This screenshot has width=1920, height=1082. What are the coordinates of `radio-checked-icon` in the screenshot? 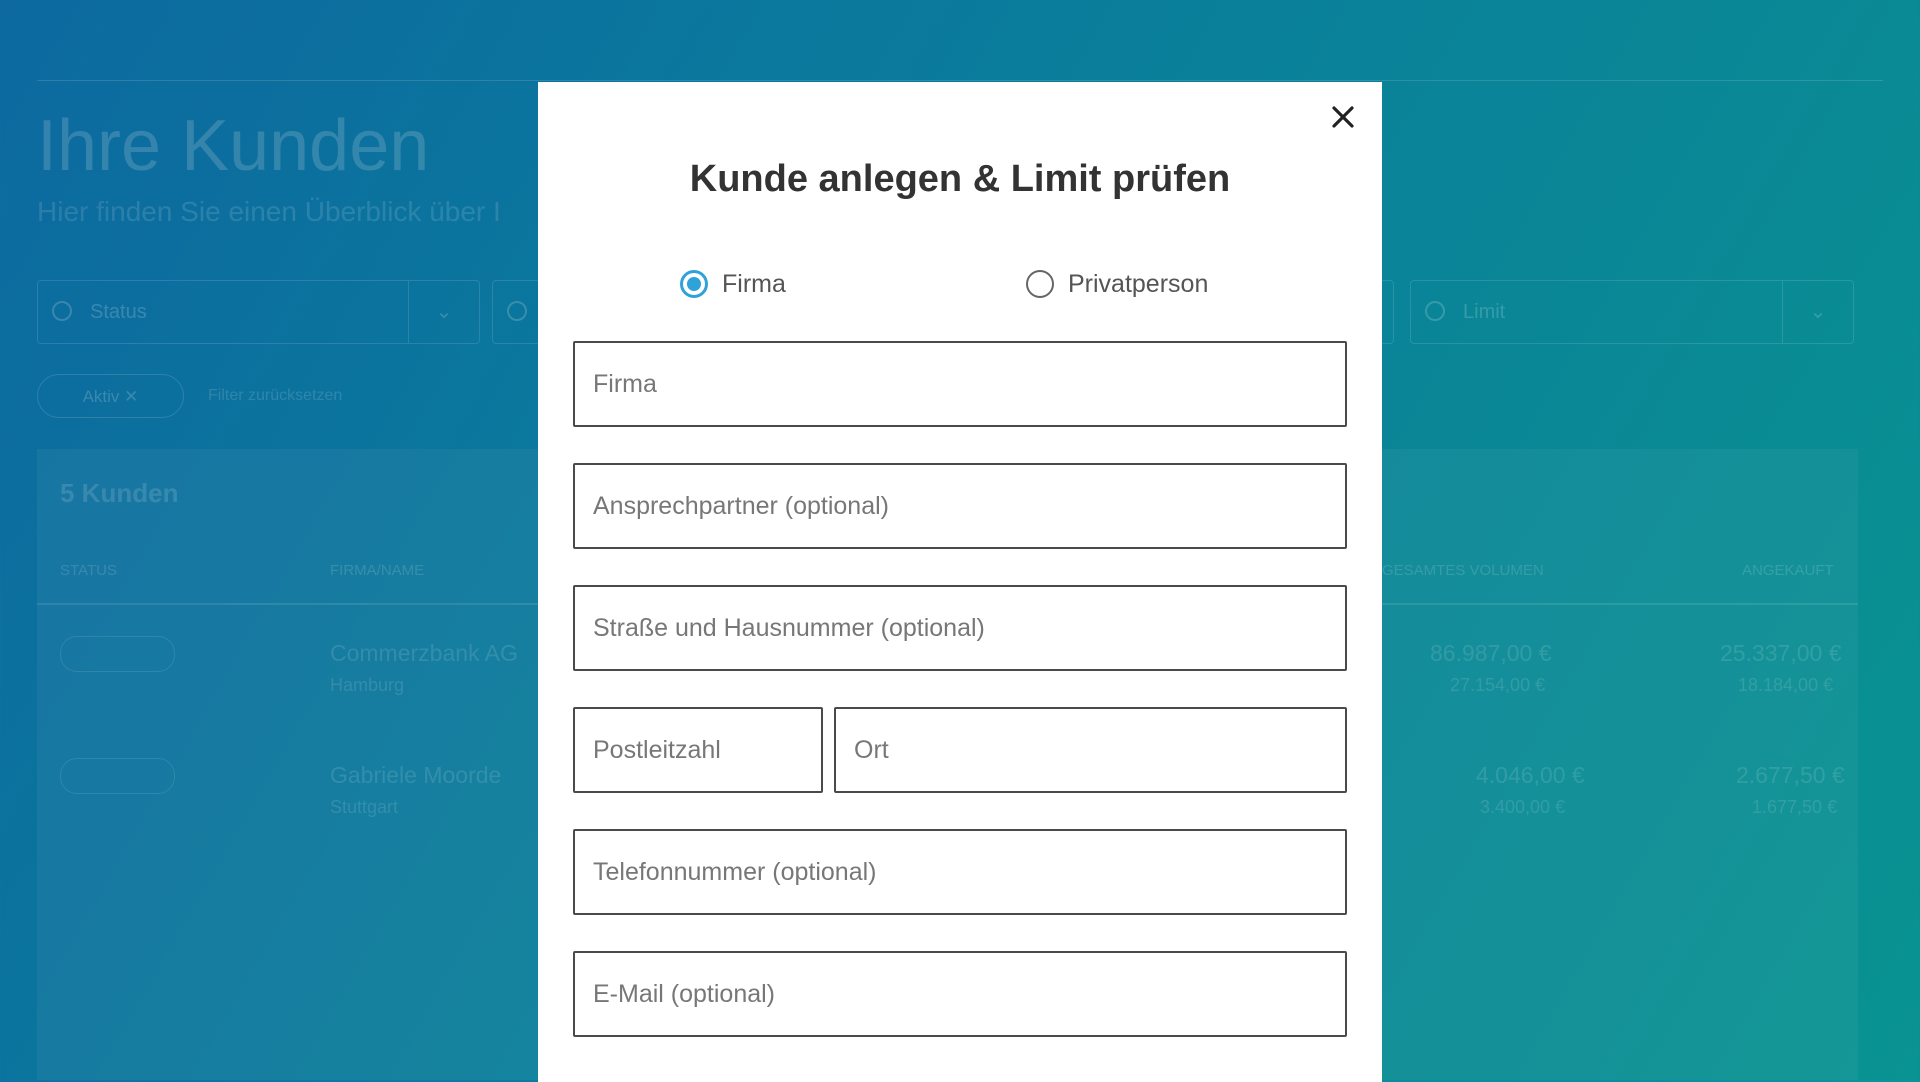 It's located at (694, 284).